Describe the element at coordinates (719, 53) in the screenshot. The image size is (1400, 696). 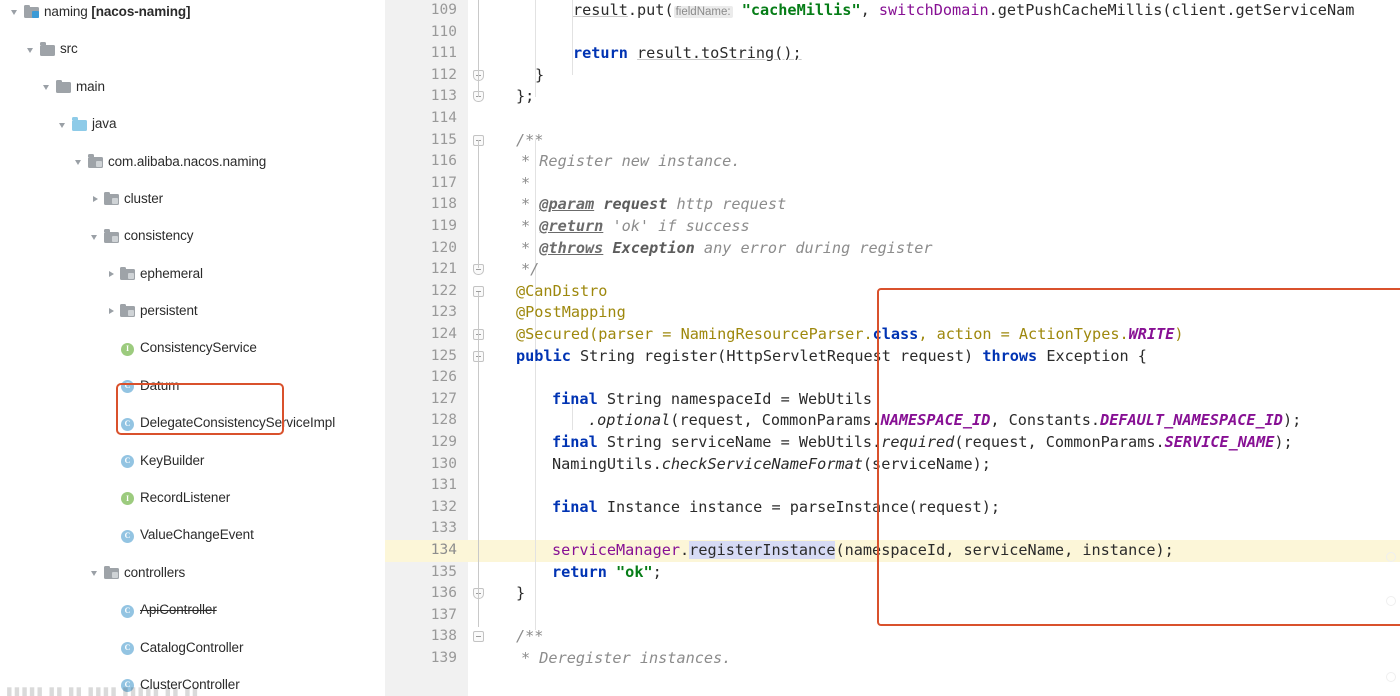
I see `tok-result-tostring: result.toString();` at that location.